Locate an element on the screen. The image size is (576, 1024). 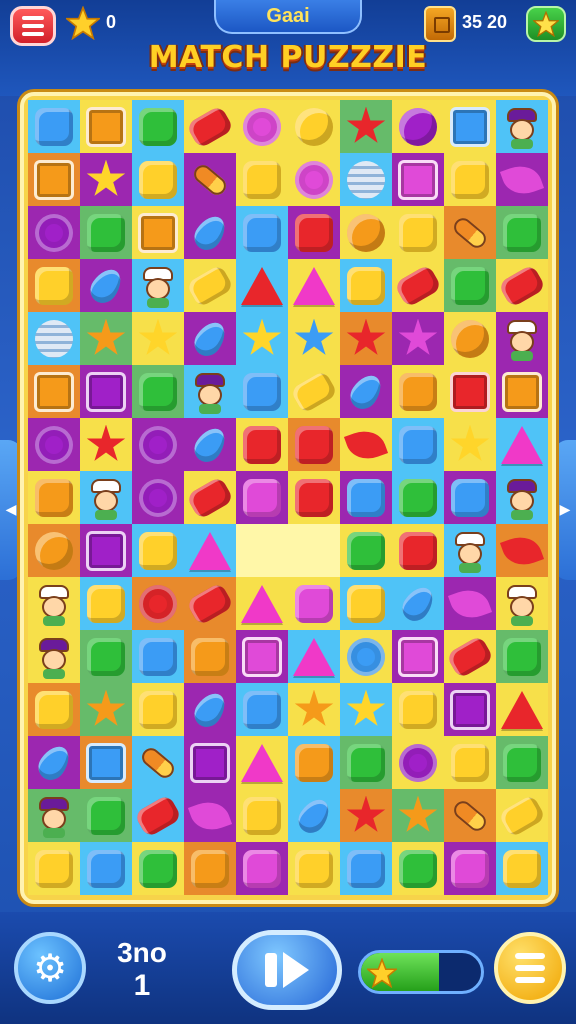
level-name-tab: Gaai is located at coordinates (288, 17).